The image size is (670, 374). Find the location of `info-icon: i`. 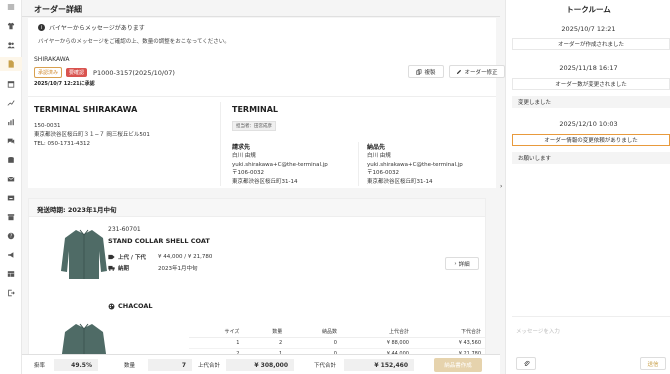

info-icon: i is located at coordinates (41, 27).